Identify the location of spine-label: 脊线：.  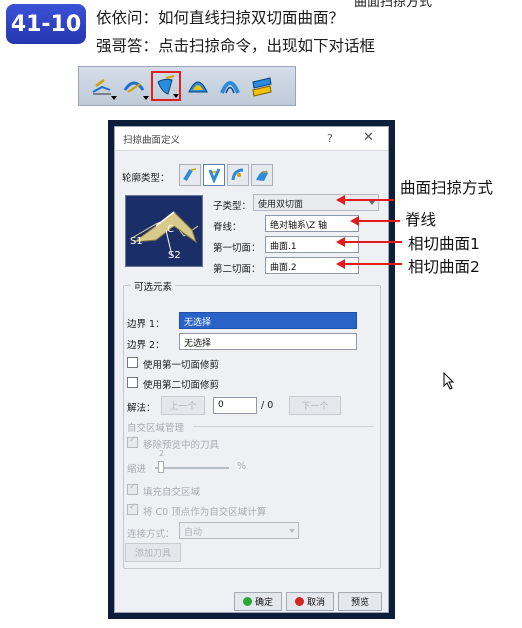
(227, 227).